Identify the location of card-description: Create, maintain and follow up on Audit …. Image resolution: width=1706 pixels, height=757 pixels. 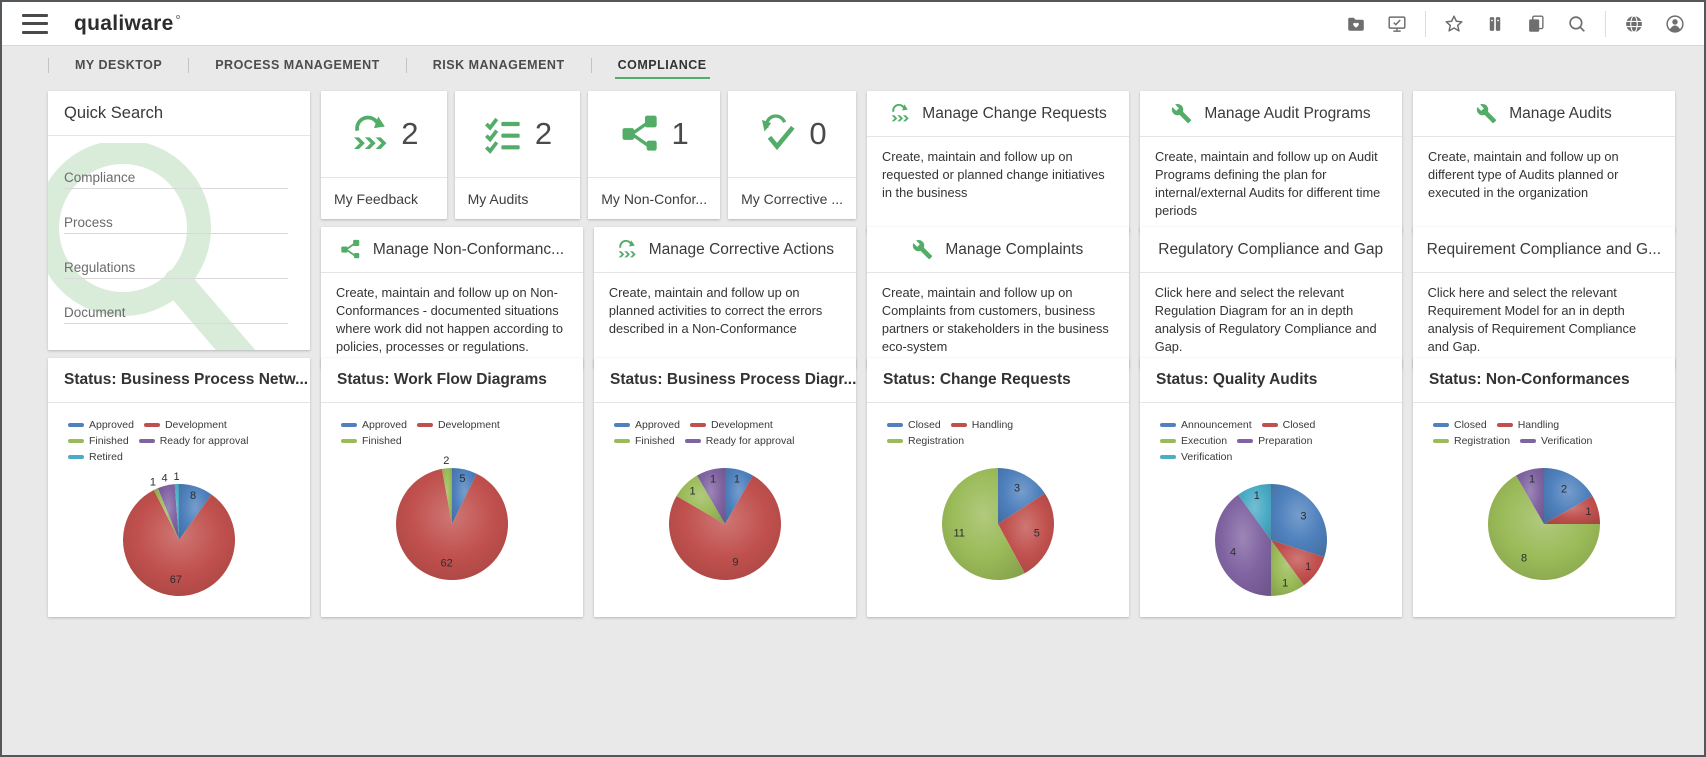
(1268, 184).